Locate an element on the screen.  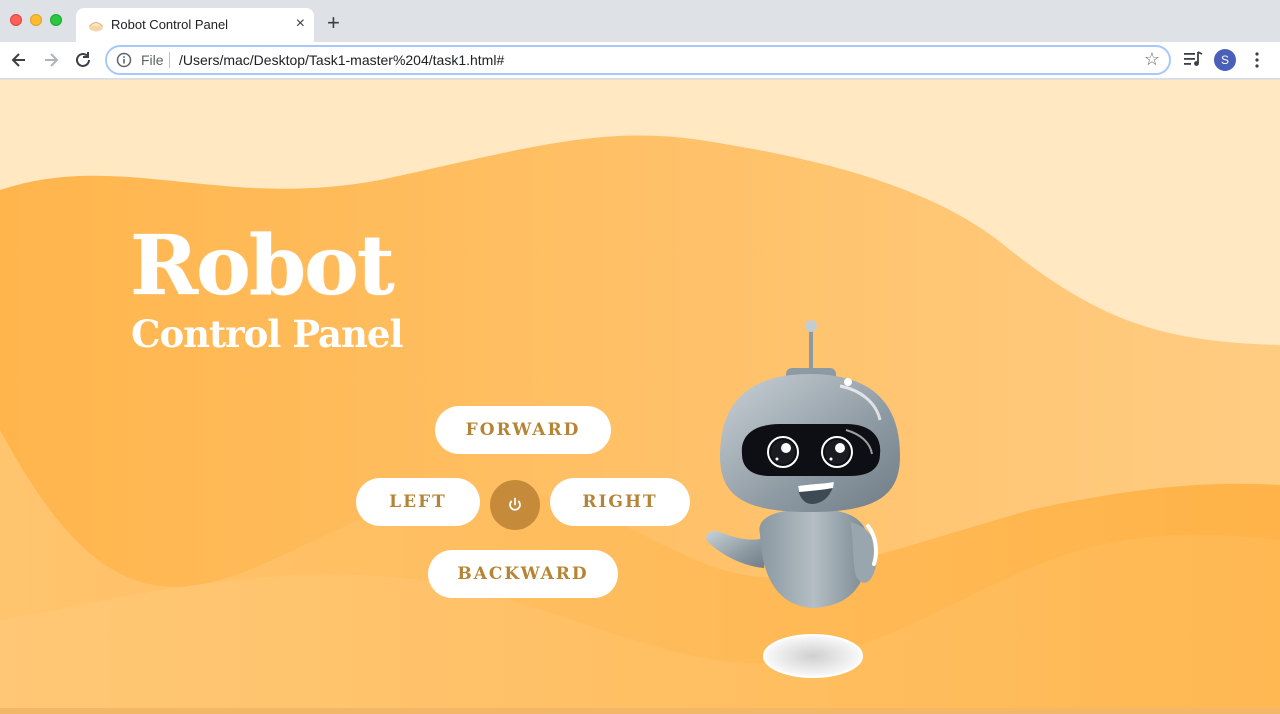
backward-button: BACKWARD is located at coordinates (523, 574).